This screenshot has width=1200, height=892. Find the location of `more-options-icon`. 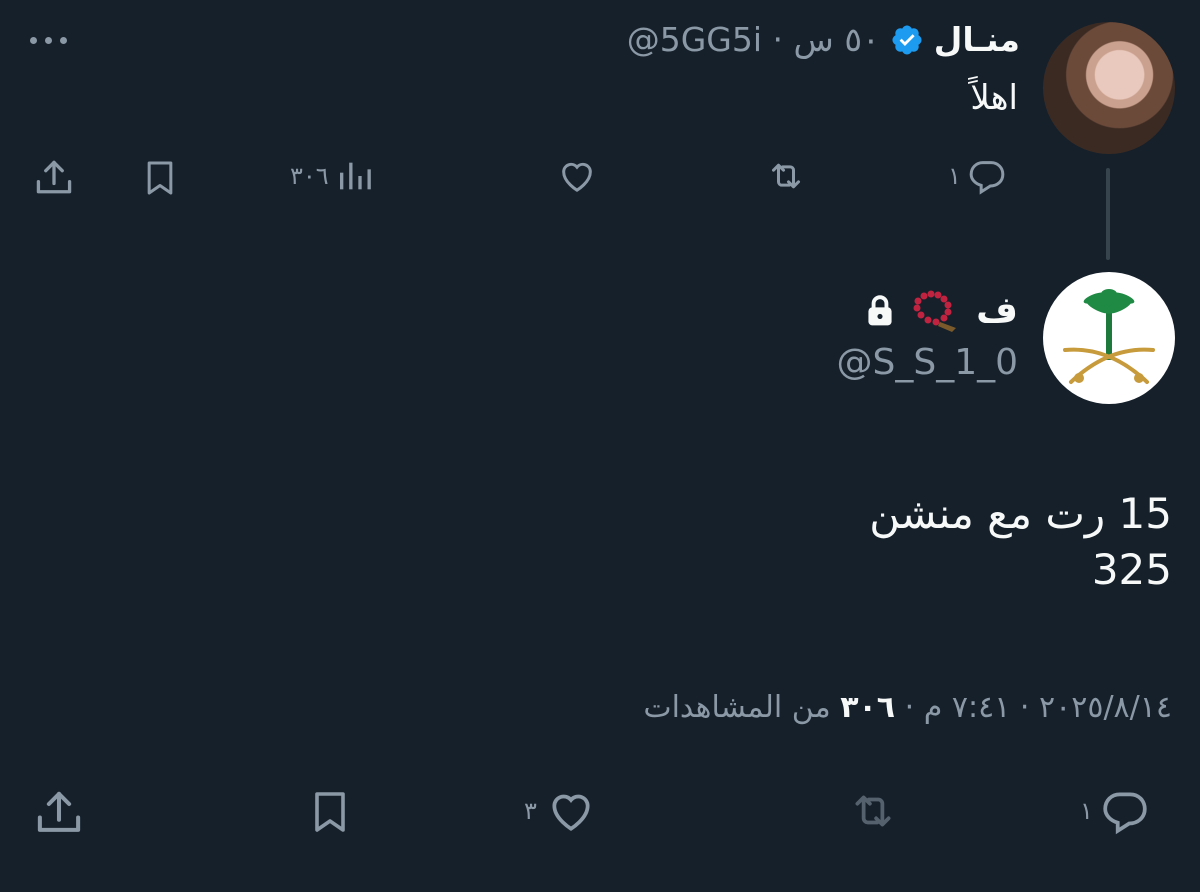

more-options-icon is located at coordinates (52, 40).